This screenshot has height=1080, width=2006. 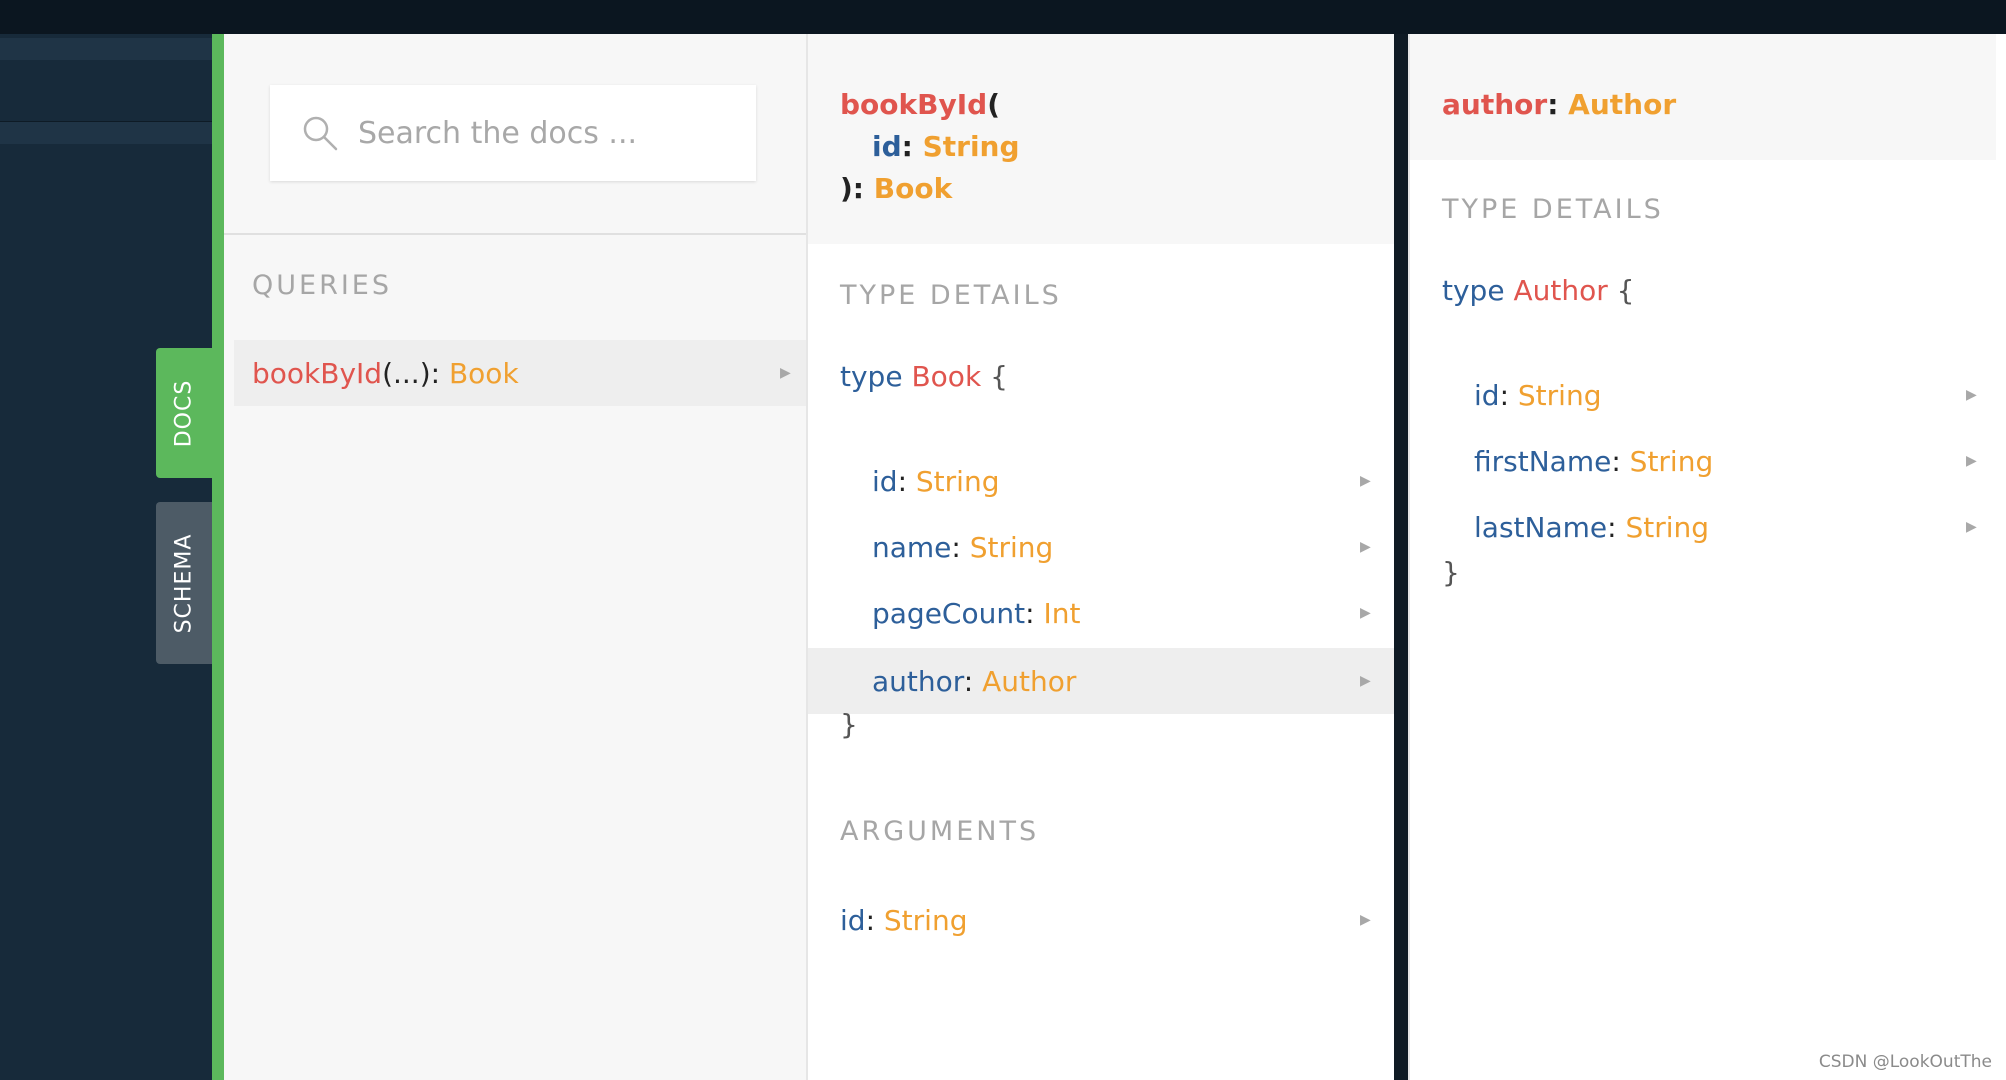 I want to click on field-row: name: String ▶, so click(x=1101, y=547).